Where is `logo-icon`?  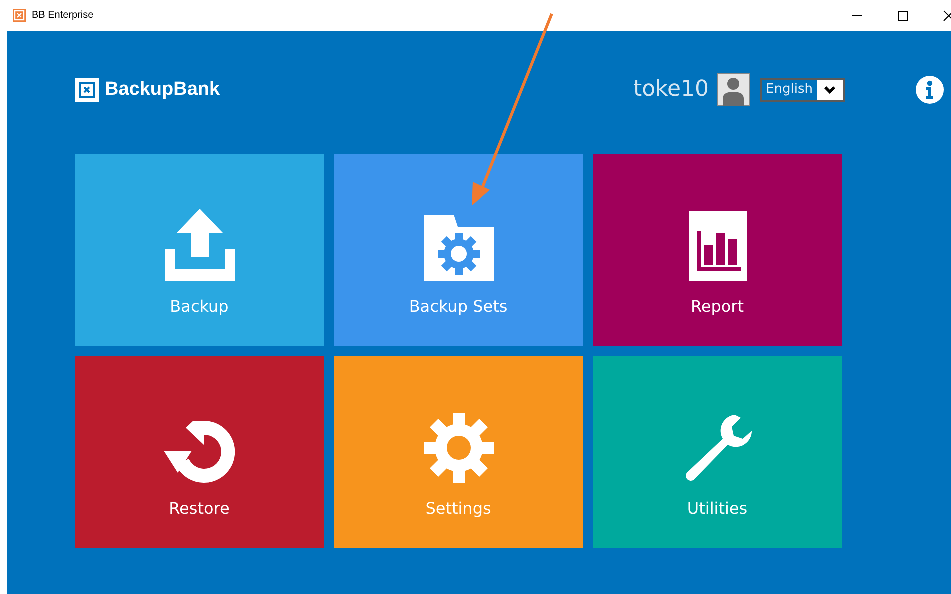 logo-icon is located at coordinates (87, 90).